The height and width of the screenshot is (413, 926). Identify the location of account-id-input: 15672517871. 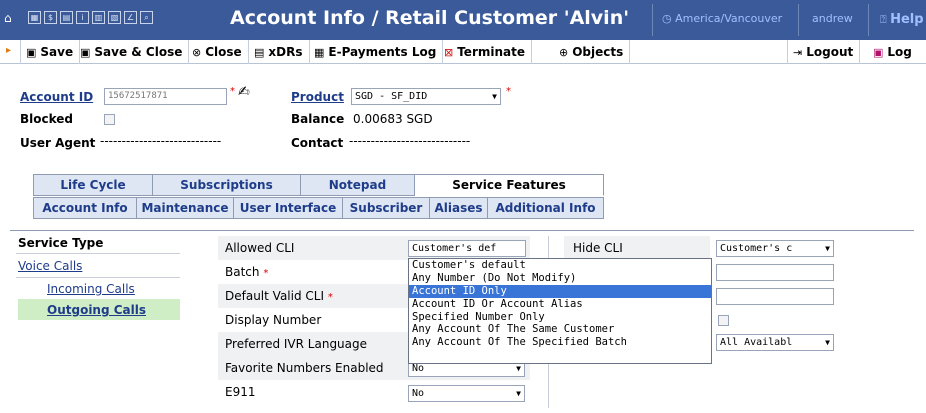
(165, 96).